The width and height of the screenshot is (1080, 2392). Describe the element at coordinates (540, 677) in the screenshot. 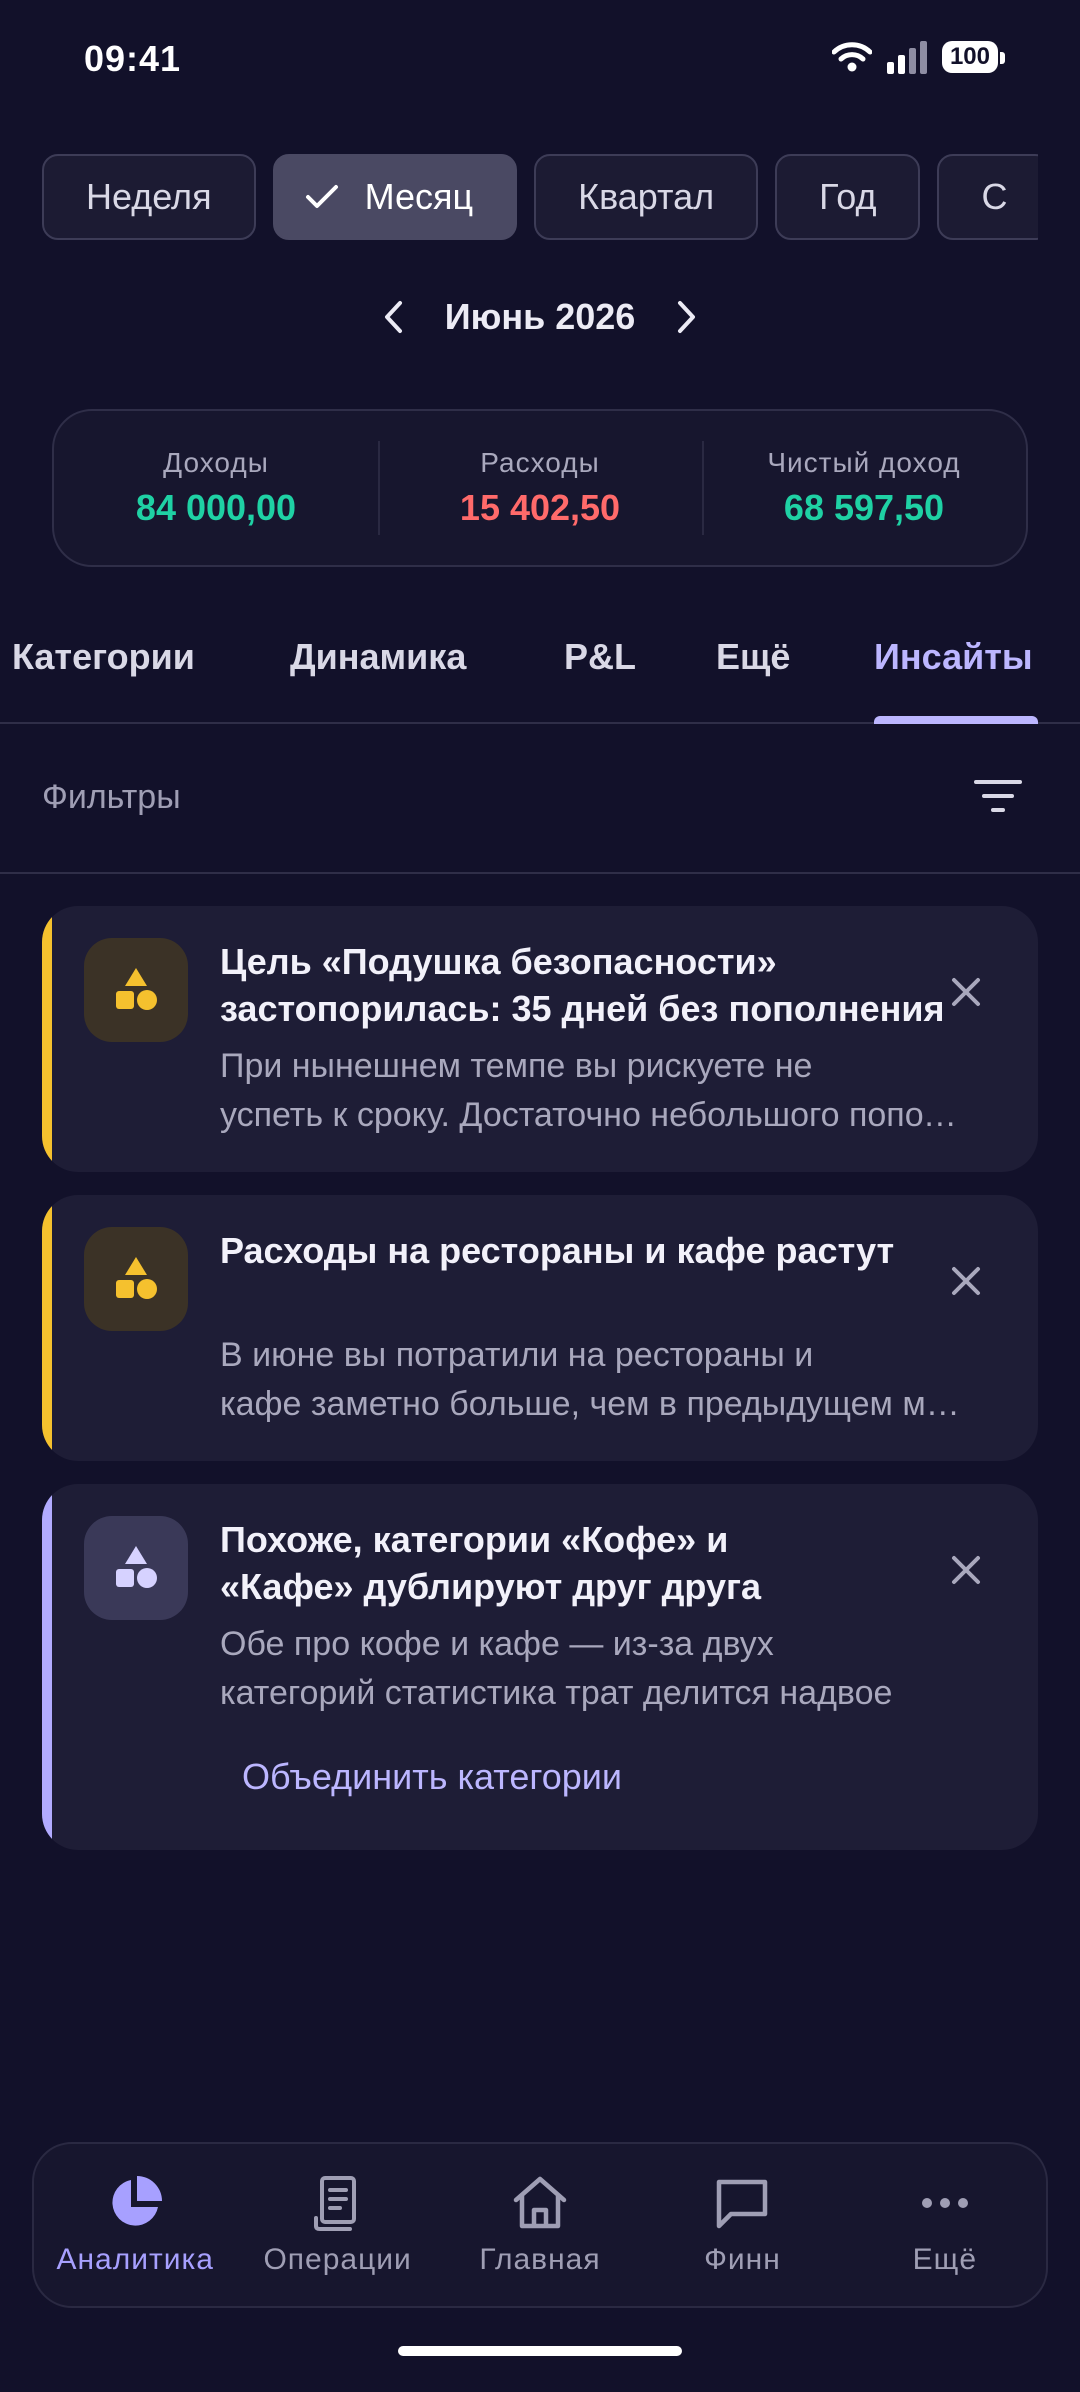

I see `analytics-tabs: Категории Динамика P&L Ещё Инсайты` at that location.